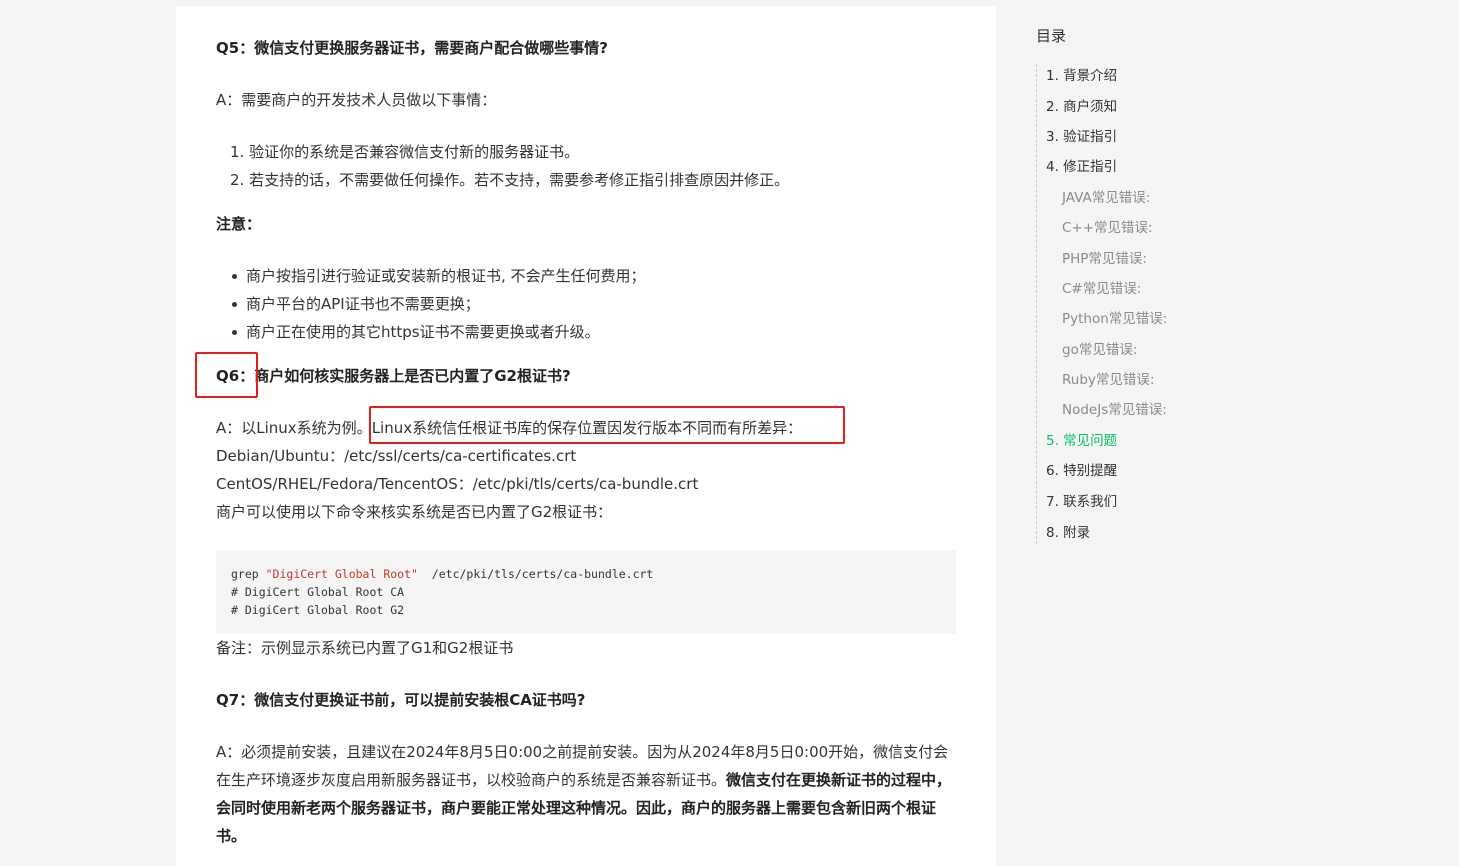  What do you see at coordinates (423, 332) in the screenshot?
I see `q5-note-3-text: 商户正在使用的其它https证书不需要更换或者升级。` at bounding box center [423, 332].